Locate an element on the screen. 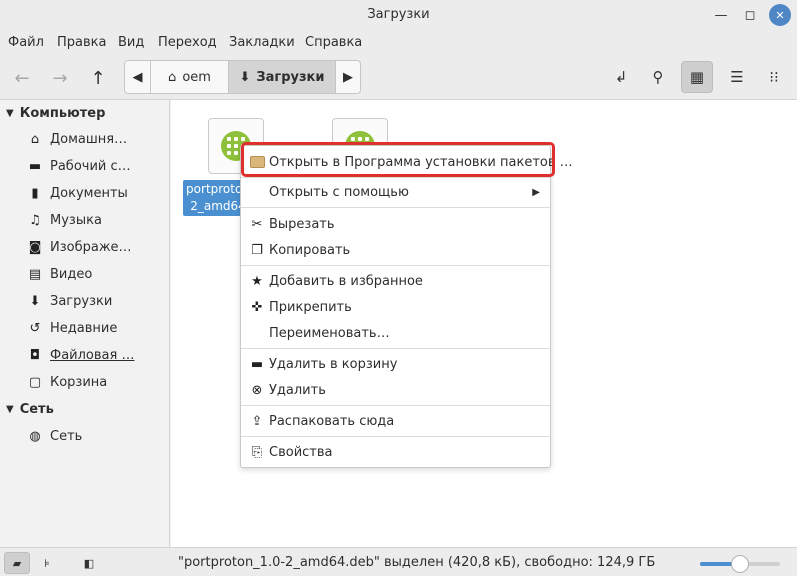 Image resolution: width=797 pixels, height=576 pixels. sidebar-item-label: Сеть is located at coordinates (66, 436).